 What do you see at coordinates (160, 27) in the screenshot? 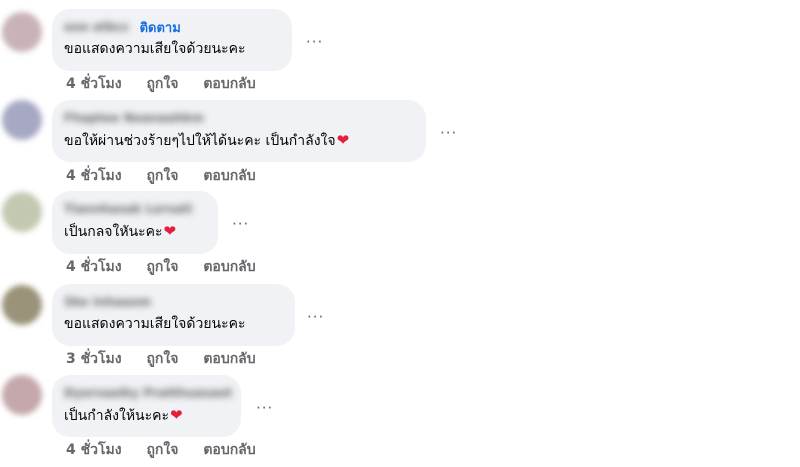
I see `follow-link: ติดตาม` at bounding box center [160, 27].